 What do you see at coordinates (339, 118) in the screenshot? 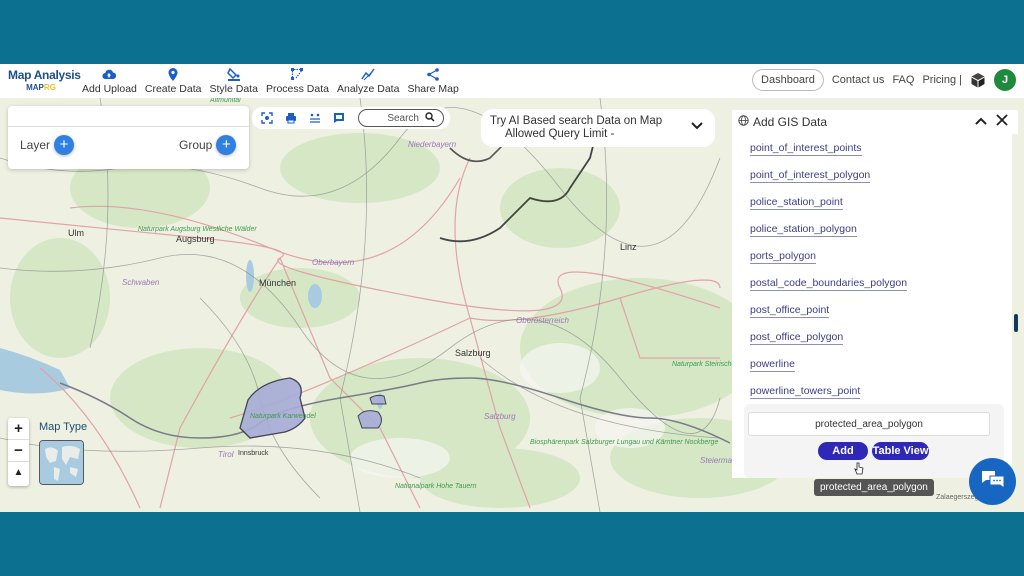
I see `comment-icon` at bounding box center [339, 118].